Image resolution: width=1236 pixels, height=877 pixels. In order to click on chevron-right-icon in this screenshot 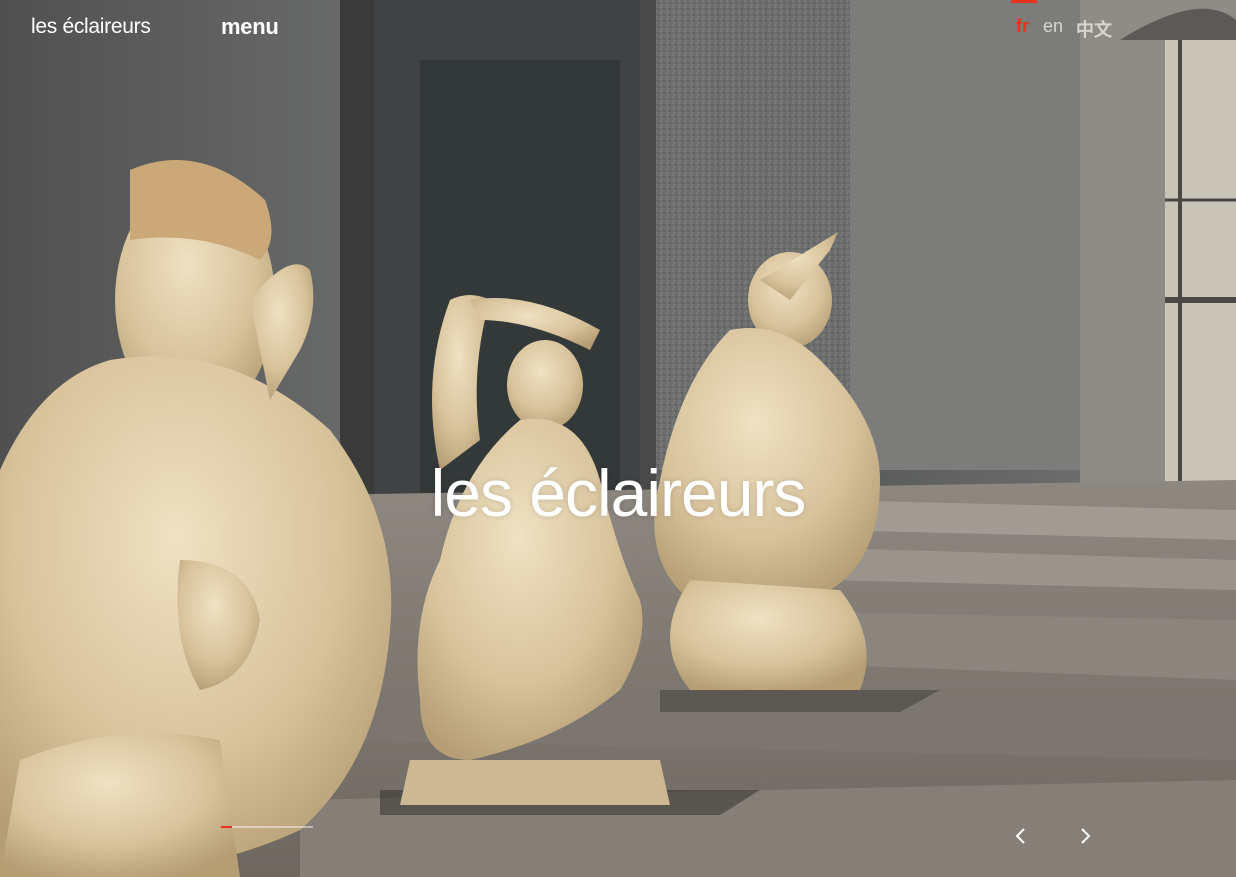, I will do `click(1086, 836)`.